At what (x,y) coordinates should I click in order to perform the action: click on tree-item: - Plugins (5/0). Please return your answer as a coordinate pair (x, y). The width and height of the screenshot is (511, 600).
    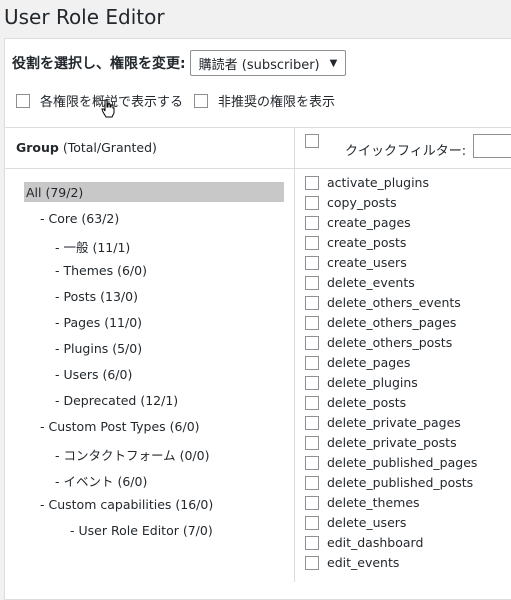
    Looking at the image, I should click on (98, 348).